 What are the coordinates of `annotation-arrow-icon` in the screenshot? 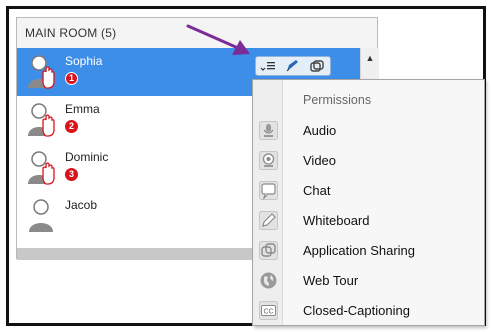 It's located at (218, 39).